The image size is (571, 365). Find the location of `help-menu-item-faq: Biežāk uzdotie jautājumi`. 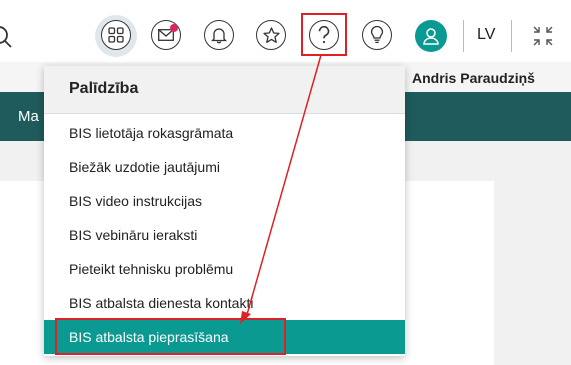

help-menu-item-faq: Biežāk uzdotie jautājumi is located at coordinates (224, 167).